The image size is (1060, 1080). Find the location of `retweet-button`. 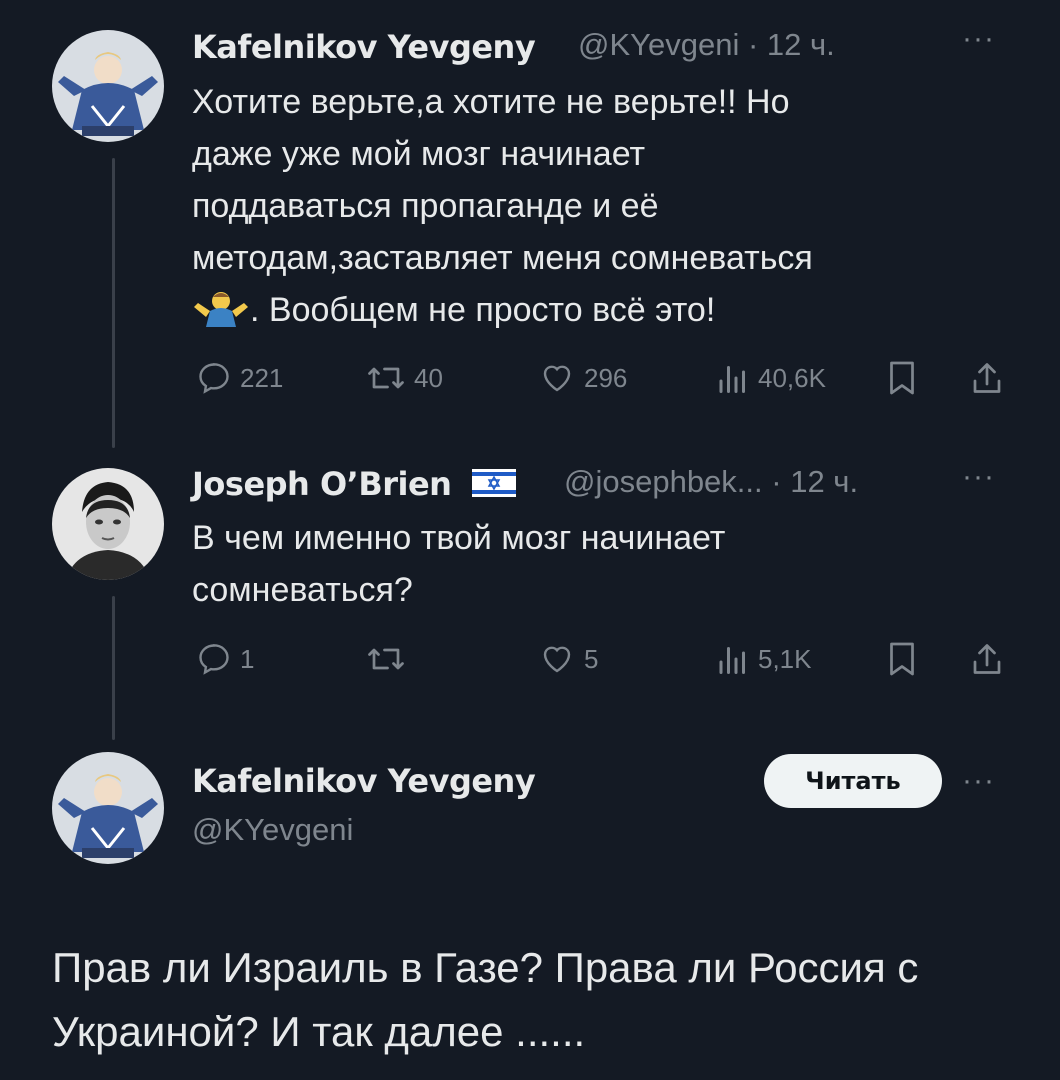

retweet-button is located at coordinates (390, 659).